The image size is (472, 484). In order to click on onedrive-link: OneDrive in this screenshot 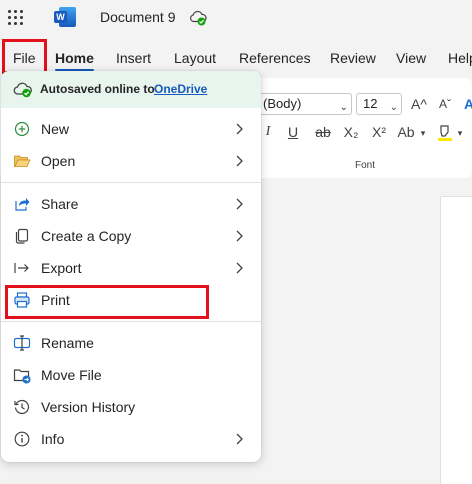, I will do `click(180, 89)`.